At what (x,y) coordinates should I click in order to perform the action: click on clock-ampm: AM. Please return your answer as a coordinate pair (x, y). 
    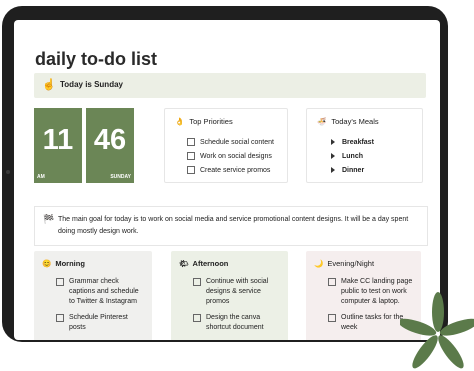
    Looking at the image, I should click on (41, 177).